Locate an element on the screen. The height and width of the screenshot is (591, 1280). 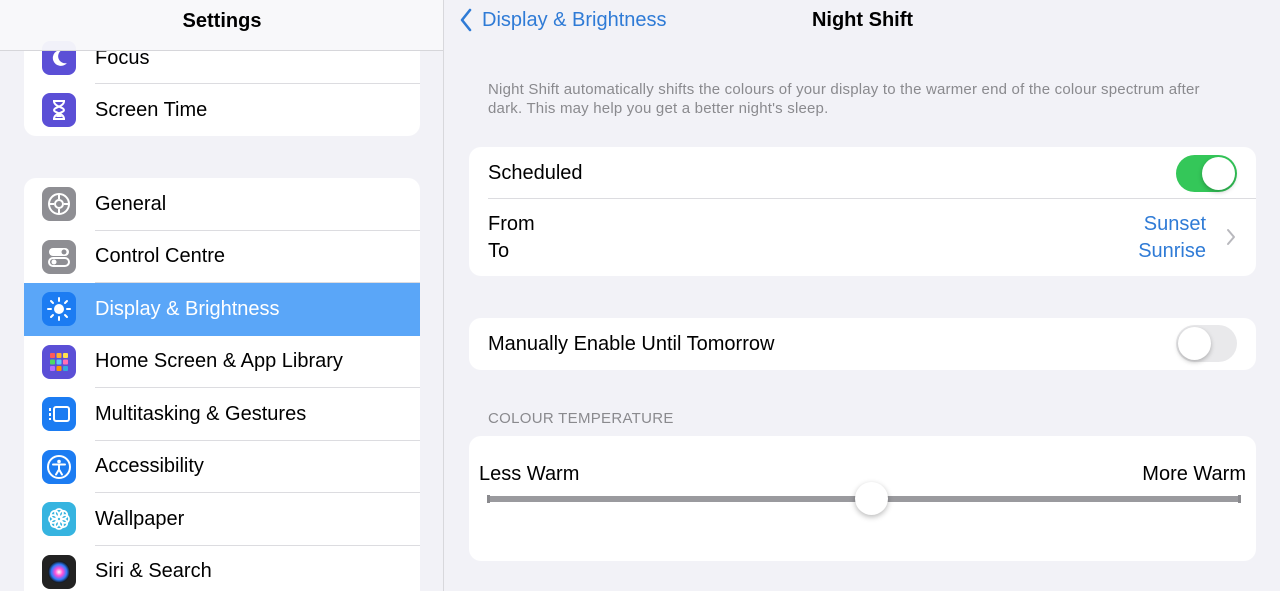
sidebar-header: Settings is located at coordinates (221, 25).